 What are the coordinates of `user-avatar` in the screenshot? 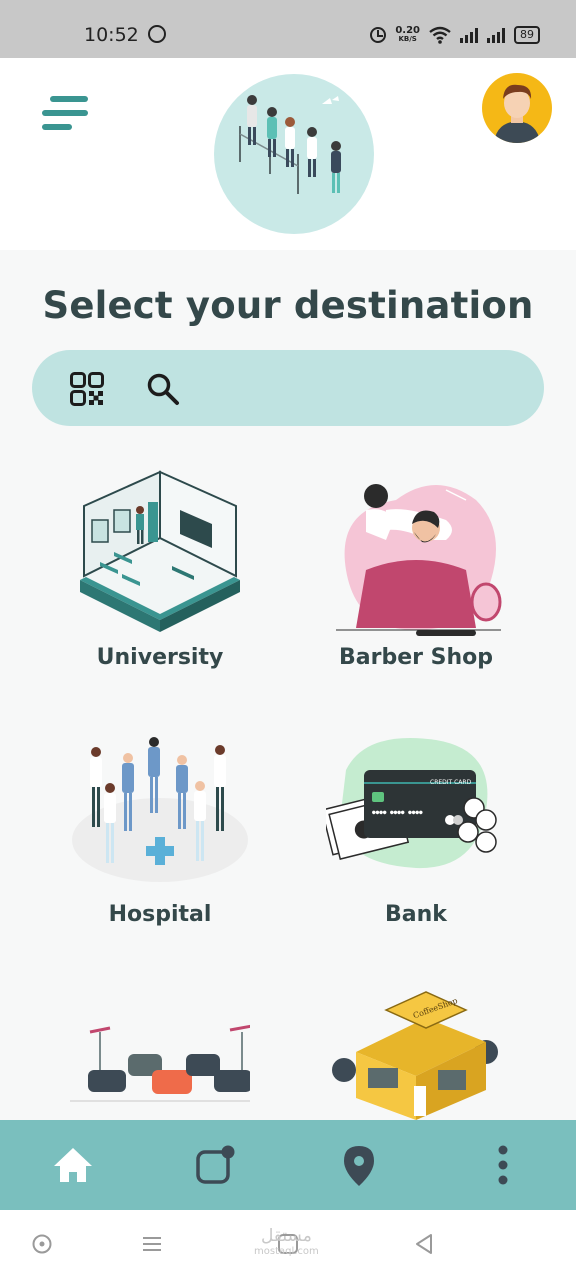 It's located at (517, 108).